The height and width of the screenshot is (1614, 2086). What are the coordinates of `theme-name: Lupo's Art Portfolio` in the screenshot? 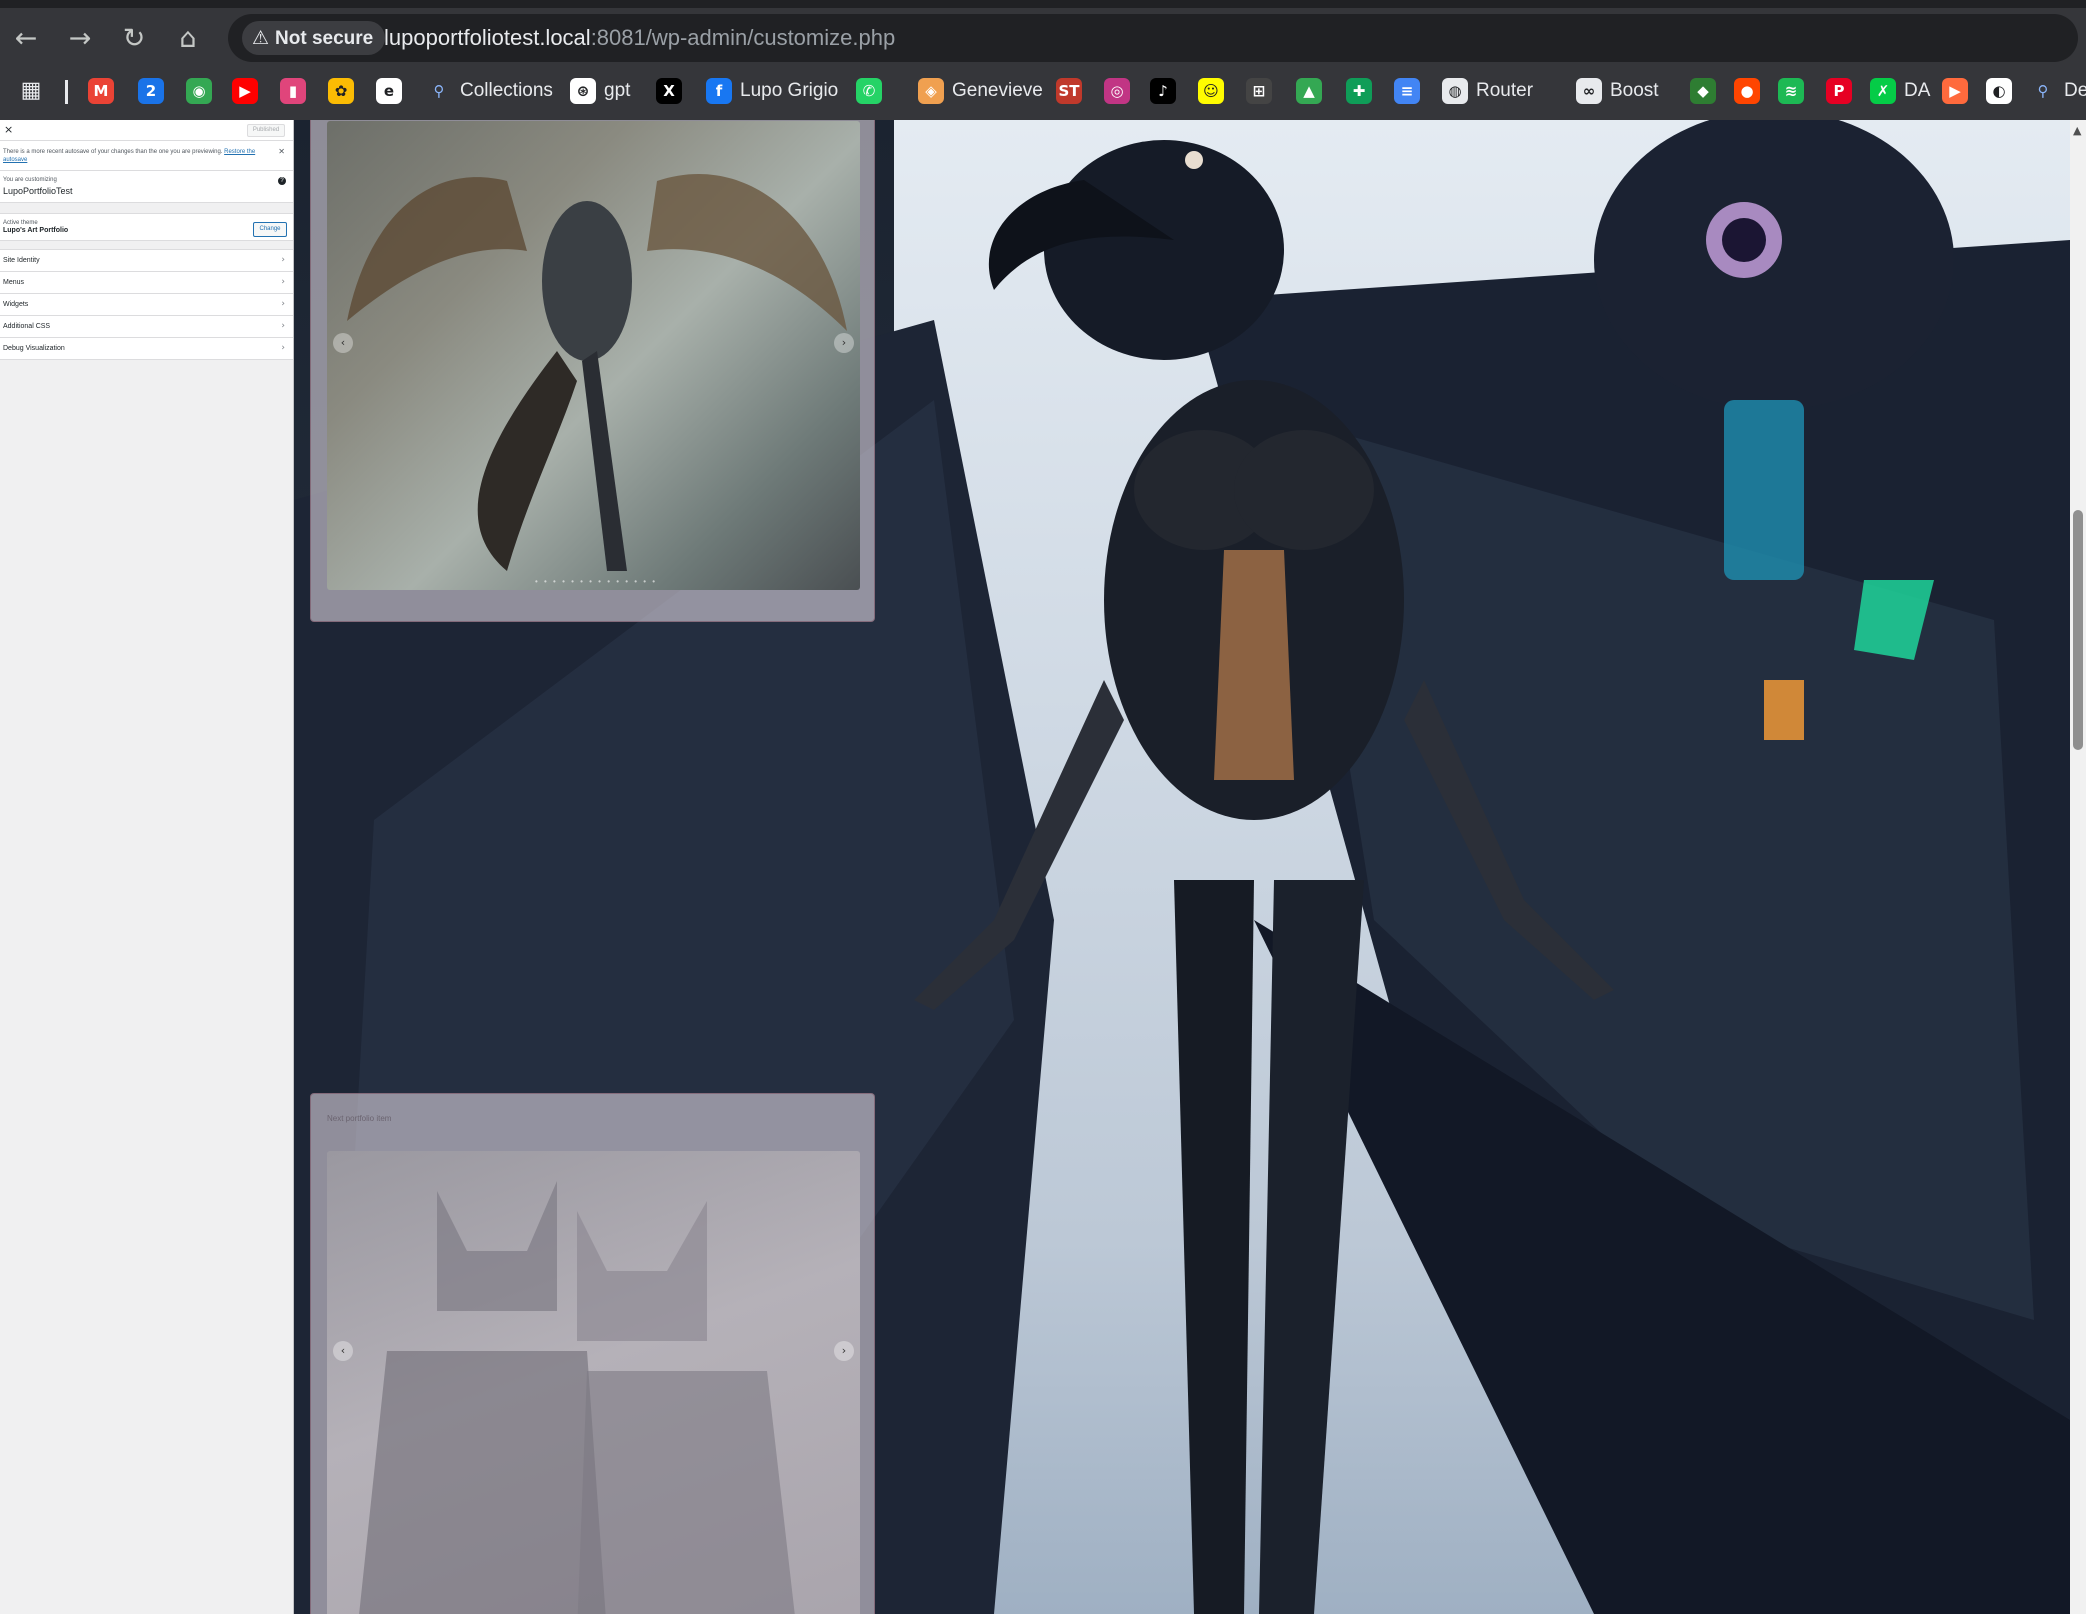 It's located at (36, 230).